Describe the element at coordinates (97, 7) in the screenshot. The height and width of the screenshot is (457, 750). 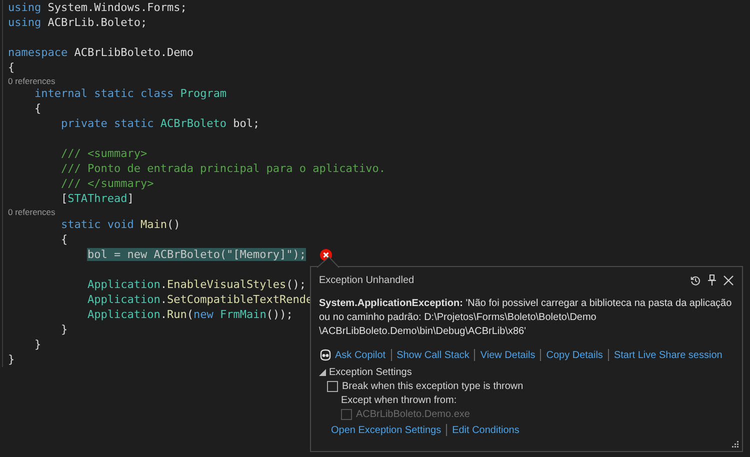
I see `code-line: using System.Windows.Forms;` at that location.